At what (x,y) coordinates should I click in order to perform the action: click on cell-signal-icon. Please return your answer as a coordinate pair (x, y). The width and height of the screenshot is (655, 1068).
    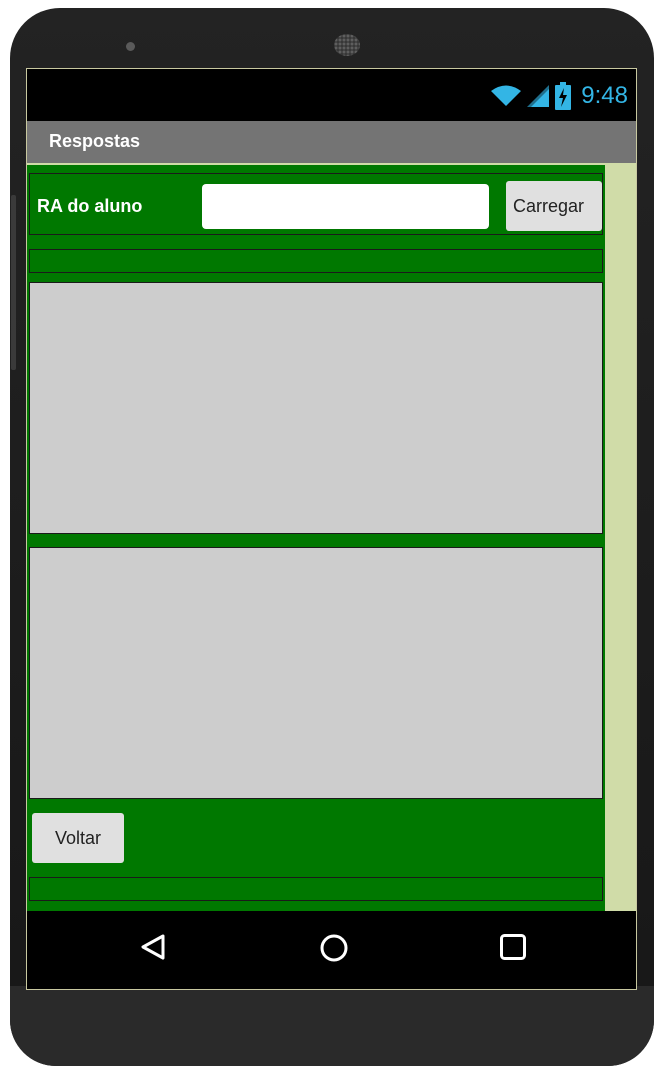
    Looking at the image, I should click on (538, 96).